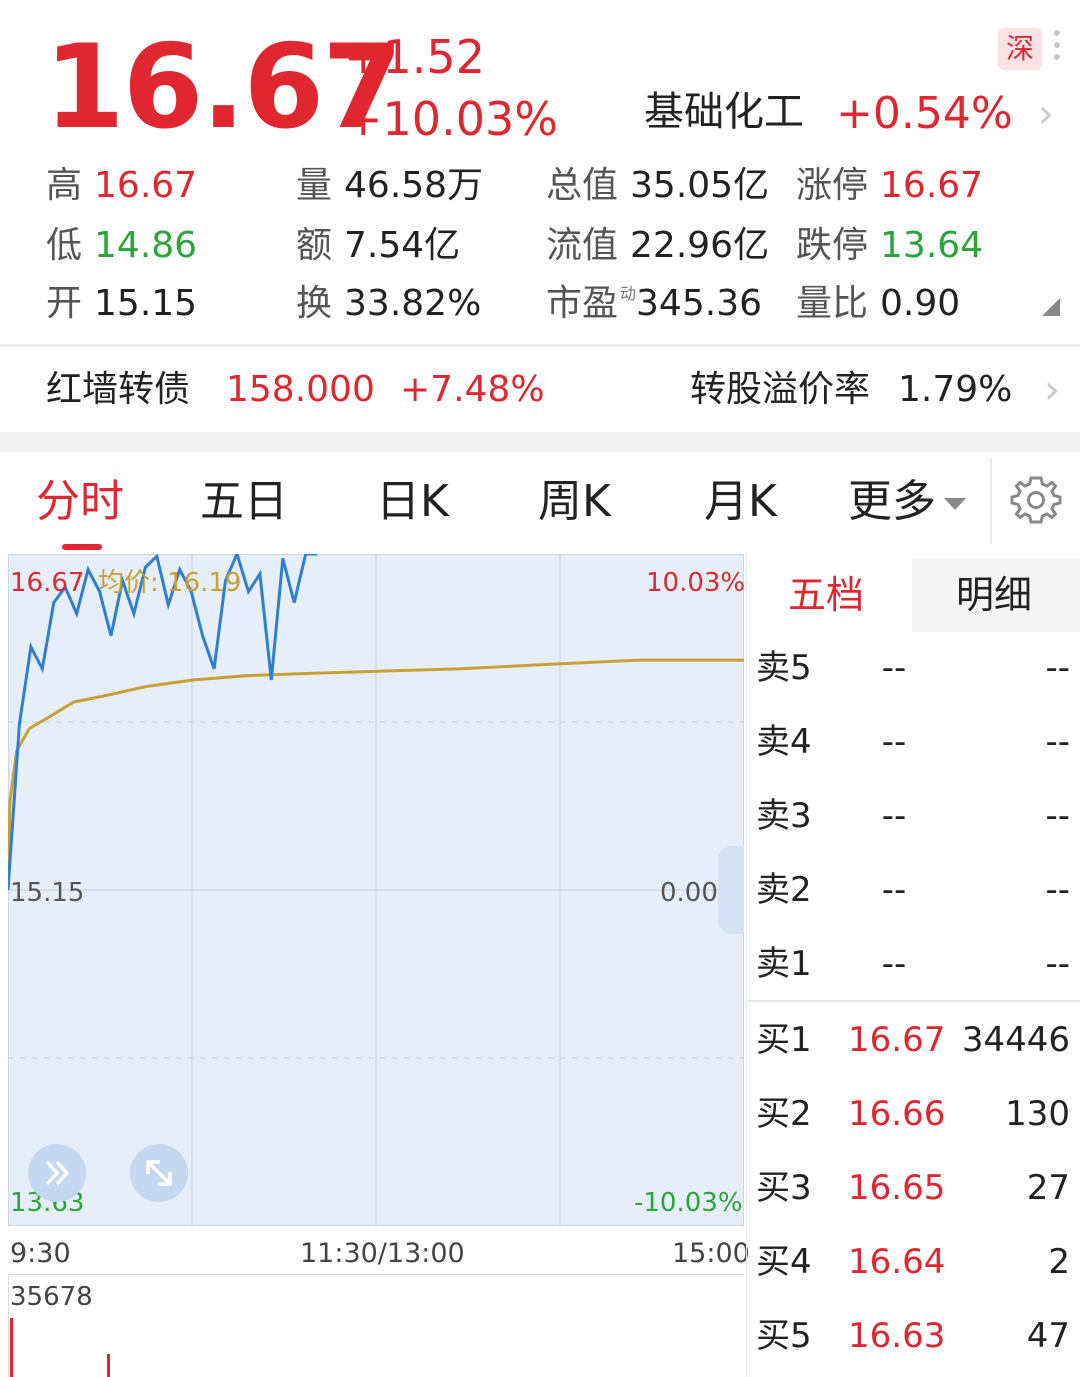  What do you see at coordinates (47, 583) in the screenshot?
I see `chart-top-price: 16.67` at bounding box center [47, 583].